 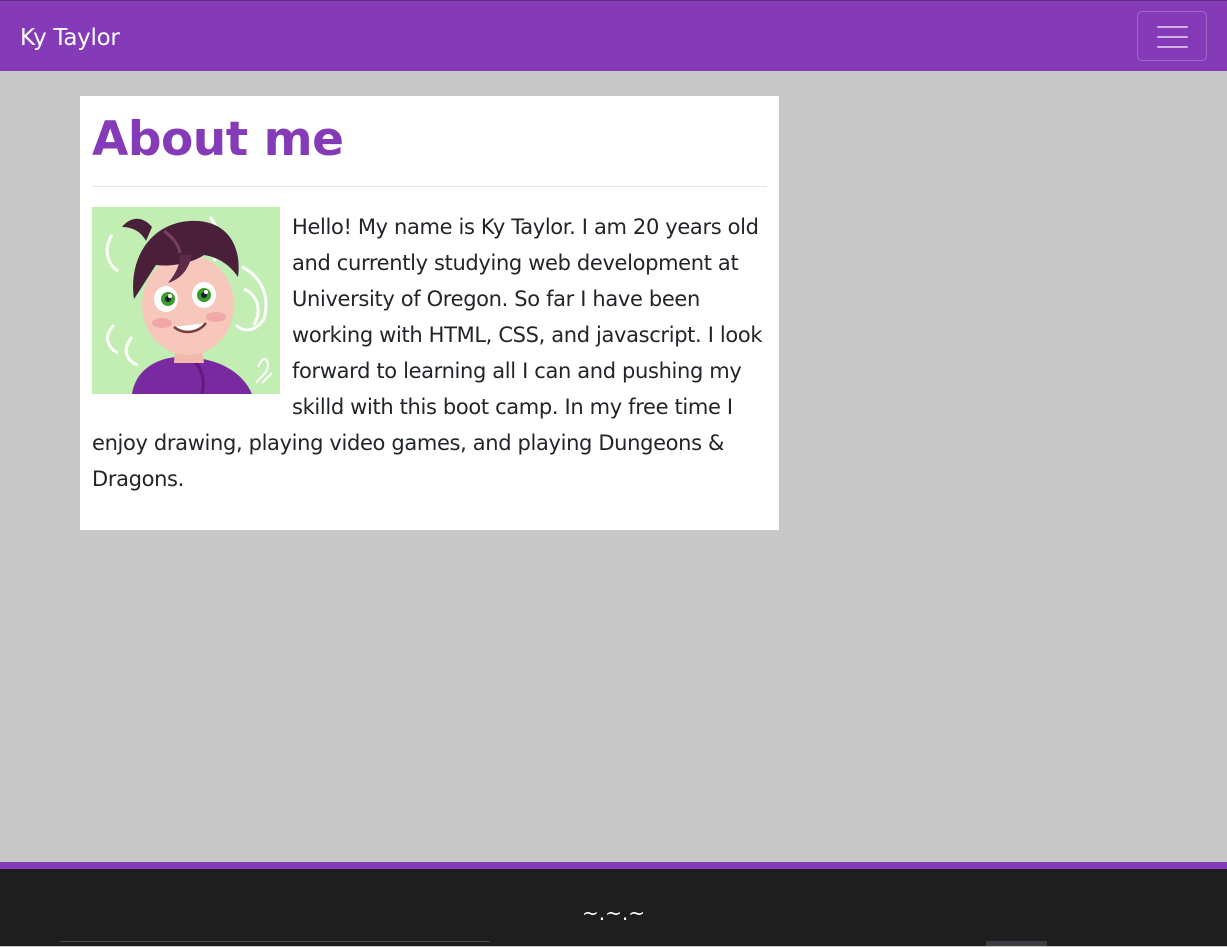 I want to click on brand-link: Ky Taylor, so click(x=70, y=38).